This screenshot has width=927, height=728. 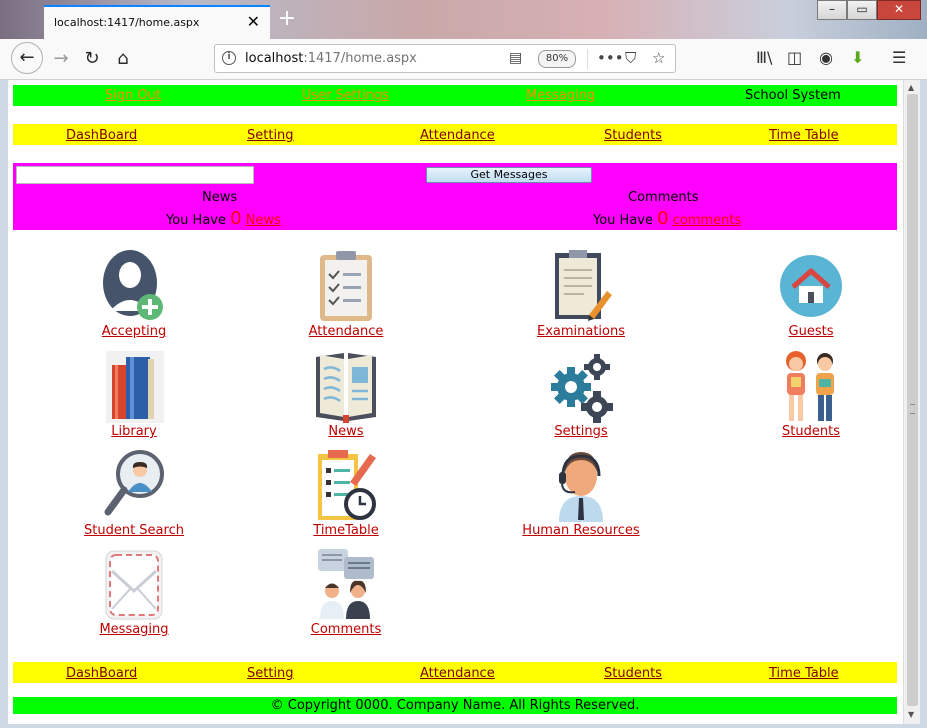 What do you see at coordinates (134, 493) in the screenshot?
I see `tile-student-search: Student Search` at bounding box center [134, 493].